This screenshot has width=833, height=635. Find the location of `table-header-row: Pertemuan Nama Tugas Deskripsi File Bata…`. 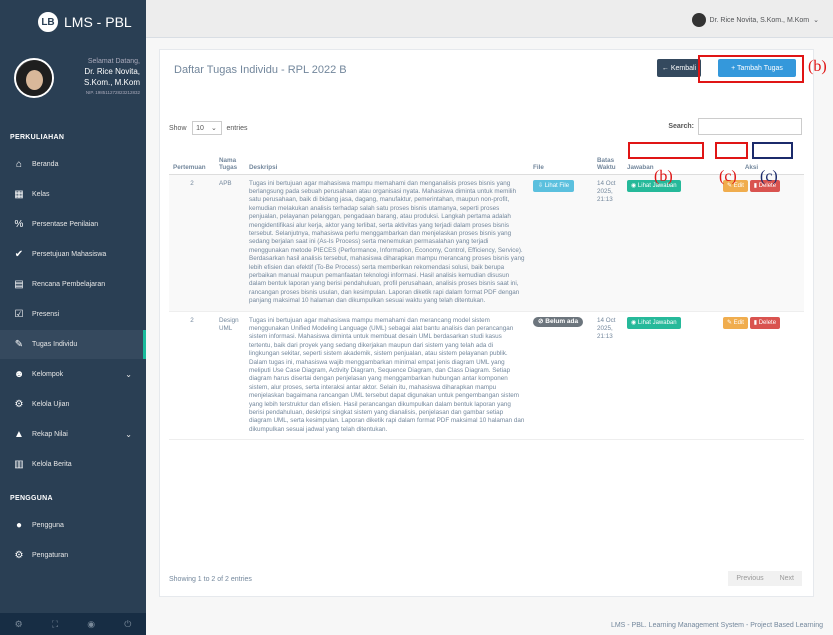

table-header-row: Pertemuan Nama Tugas Deskripsi File Bata… is located at coordinates (486, 157).